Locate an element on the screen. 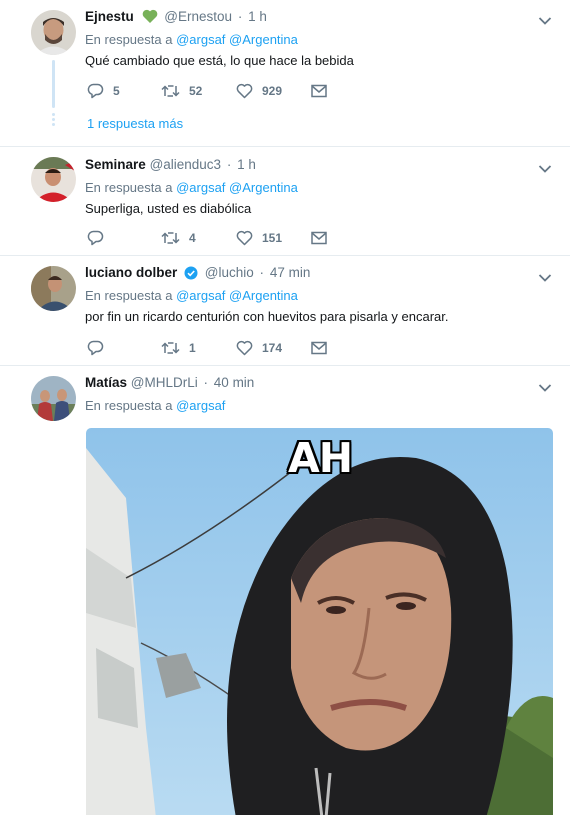 The width and height of the screenshot is (570, 815). green-heart-icon is located at coordinates (150, 19).